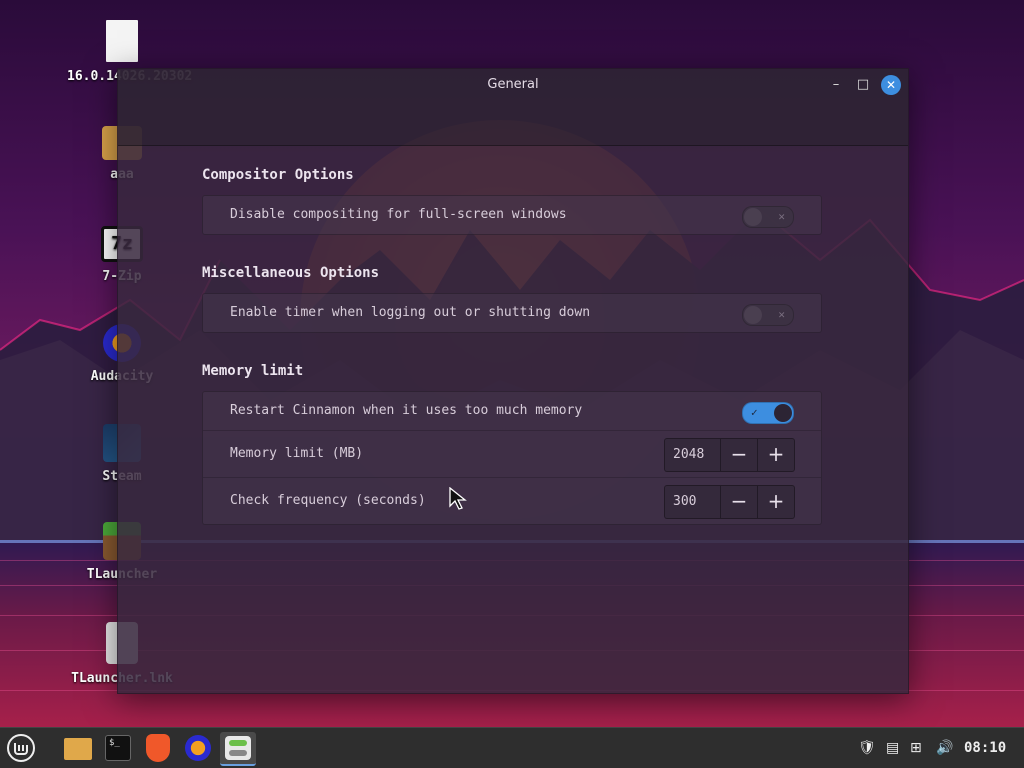 The width and height of the screenshot is (1024, 768). Describe the element at coordinates (775, 502) in the screenshot. I see `check-frequency-increment-button: +` at that location.